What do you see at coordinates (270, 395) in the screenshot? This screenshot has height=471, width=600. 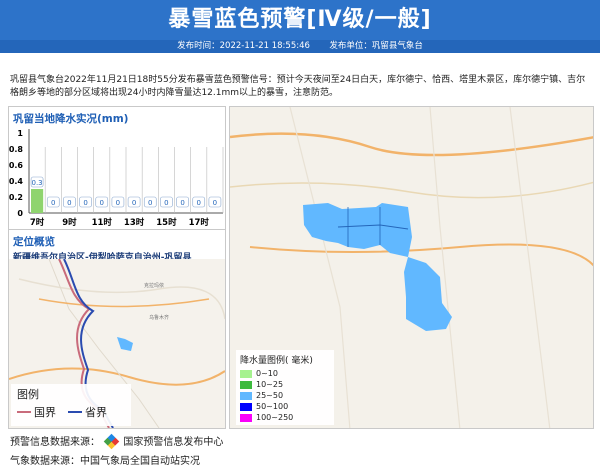 I see `legend-label: 25~50` at bounding box center [270, 395].